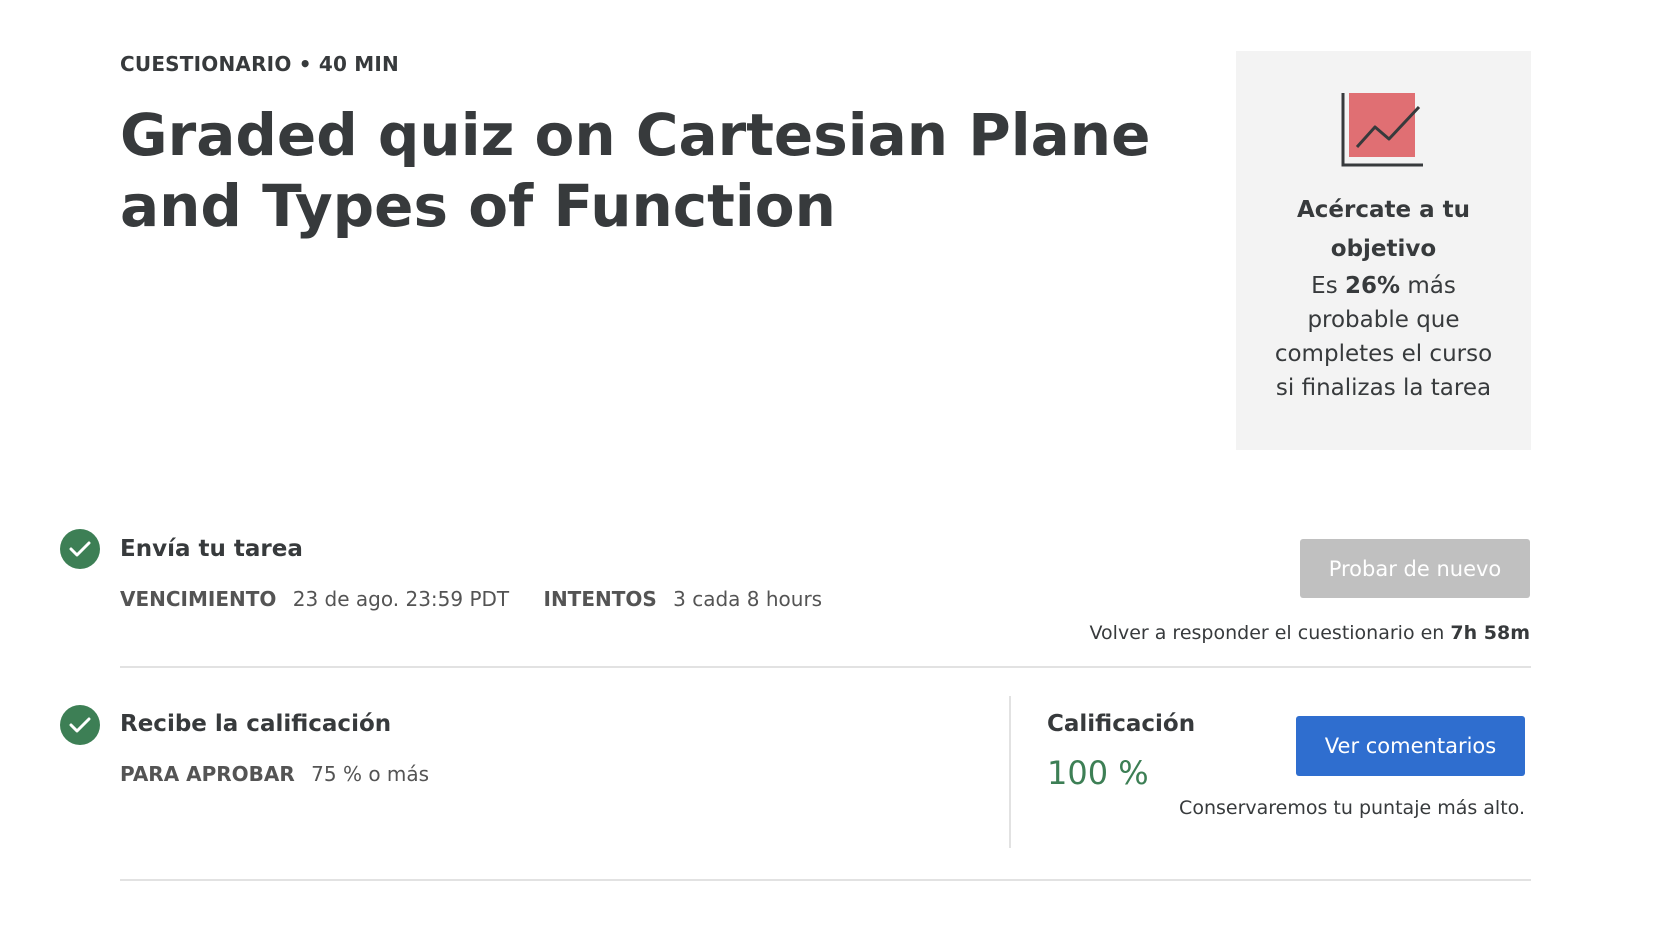 This screenshot has width=1672, height=938. I want to click on goal-body-line3: completes el curso, so click(1383, 354).